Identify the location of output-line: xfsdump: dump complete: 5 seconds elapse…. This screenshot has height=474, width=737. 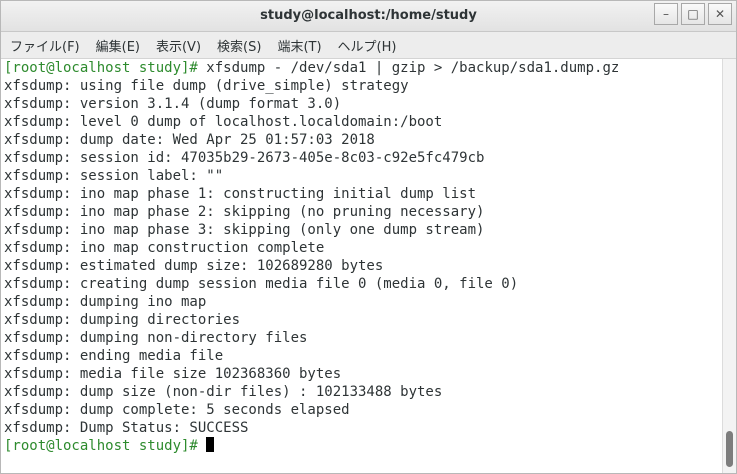
(177, 410).